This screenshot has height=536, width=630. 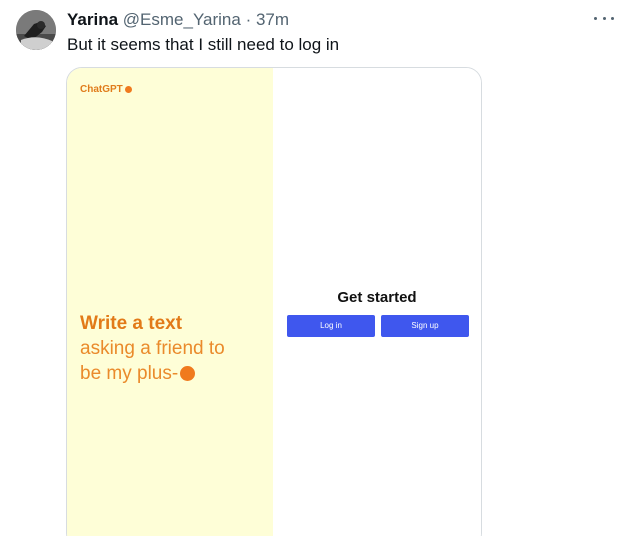 What do you see at coordinates (272, 19) in the screenshot?
I see `timestamp: 37m` at bounding box center [272, 19].